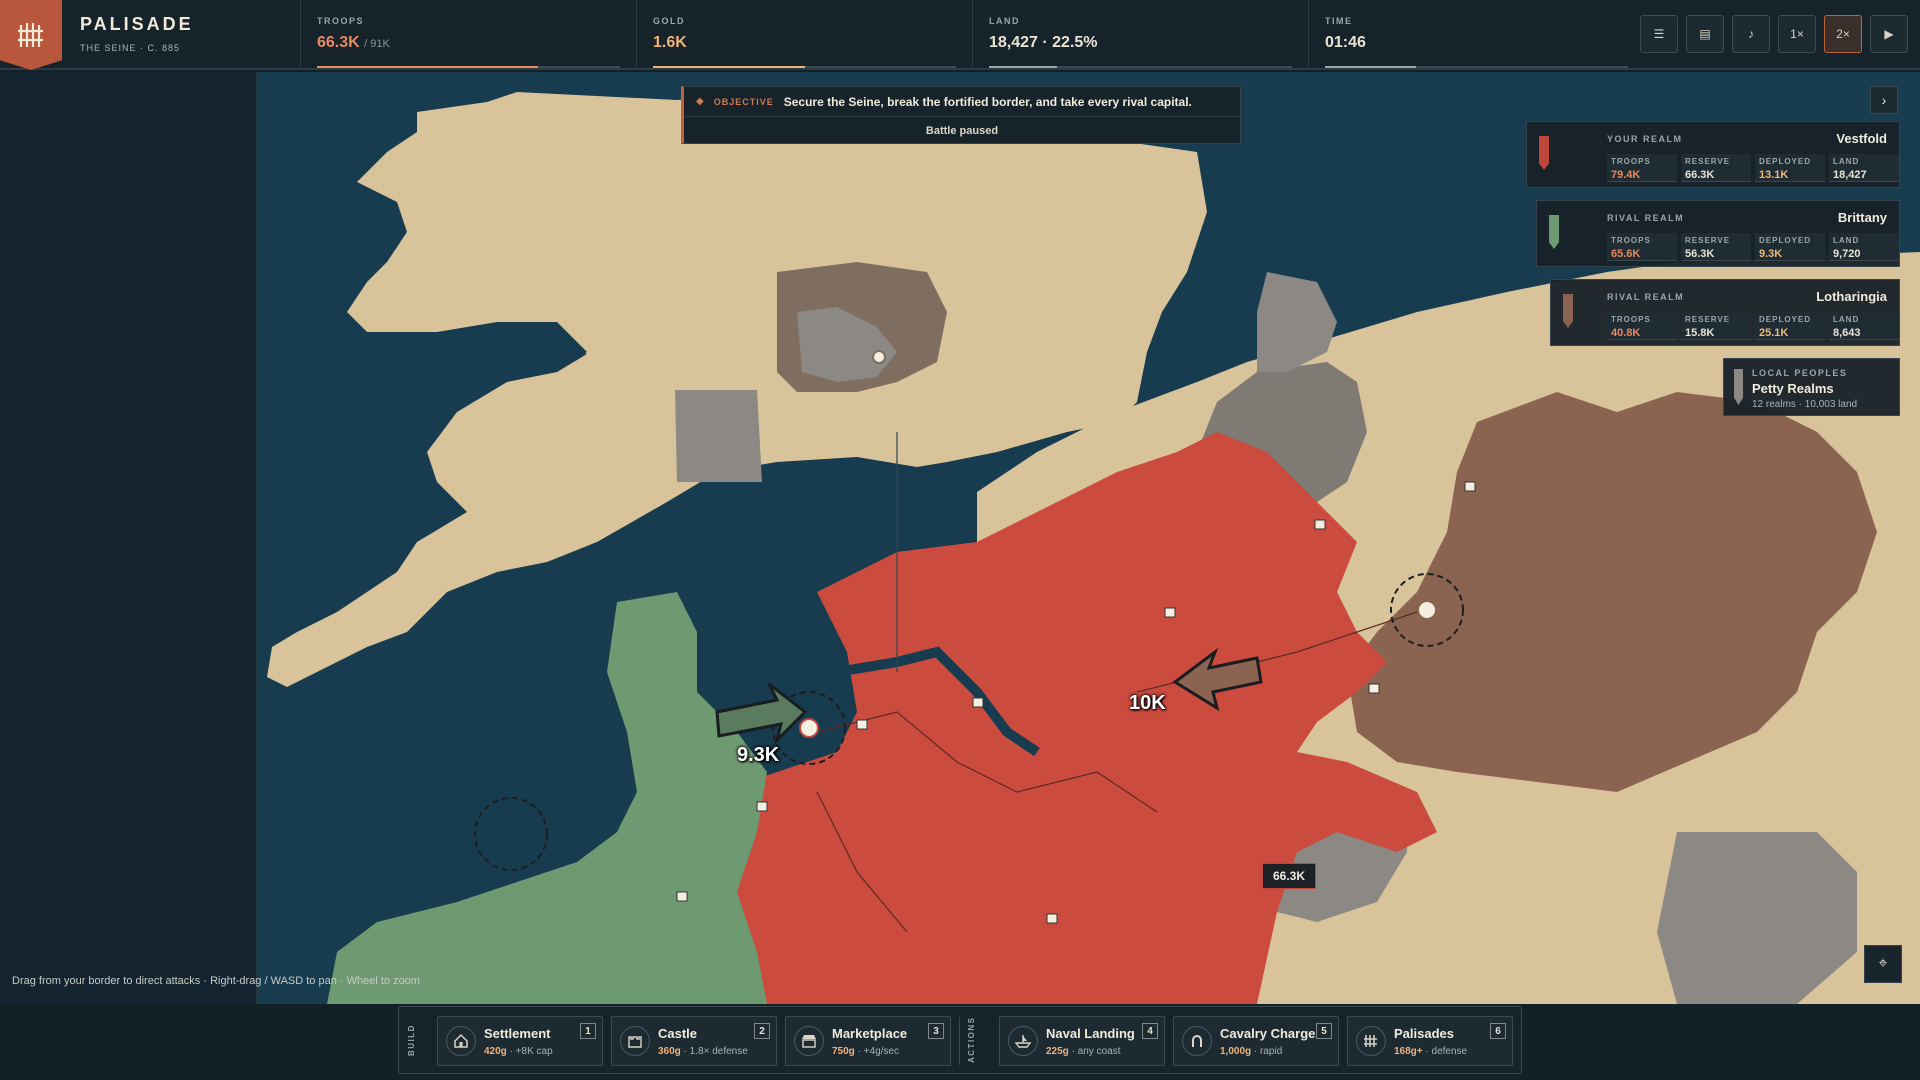  What do you see at coordinates (1408, 1051) in the screenshot?
I see `card-cost: 168g+` at bounding box center [1408, 1051].